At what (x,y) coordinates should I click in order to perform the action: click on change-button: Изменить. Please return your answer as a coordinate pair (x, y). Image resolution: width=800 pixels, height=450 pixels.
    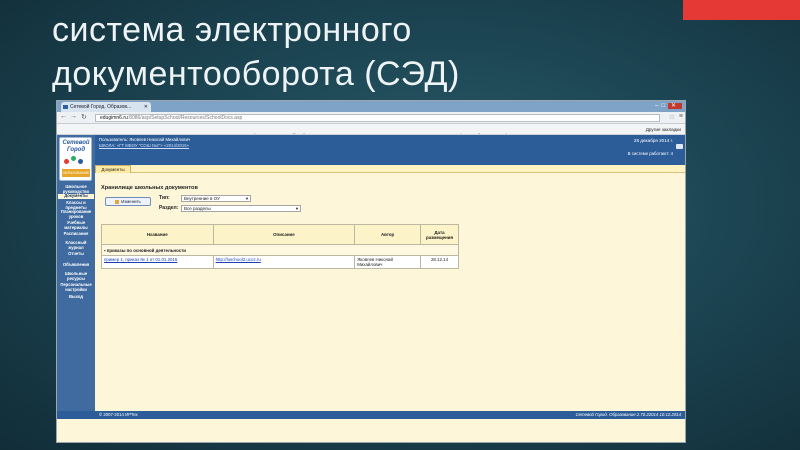
    Looking at the image, I should click on (128, 201).